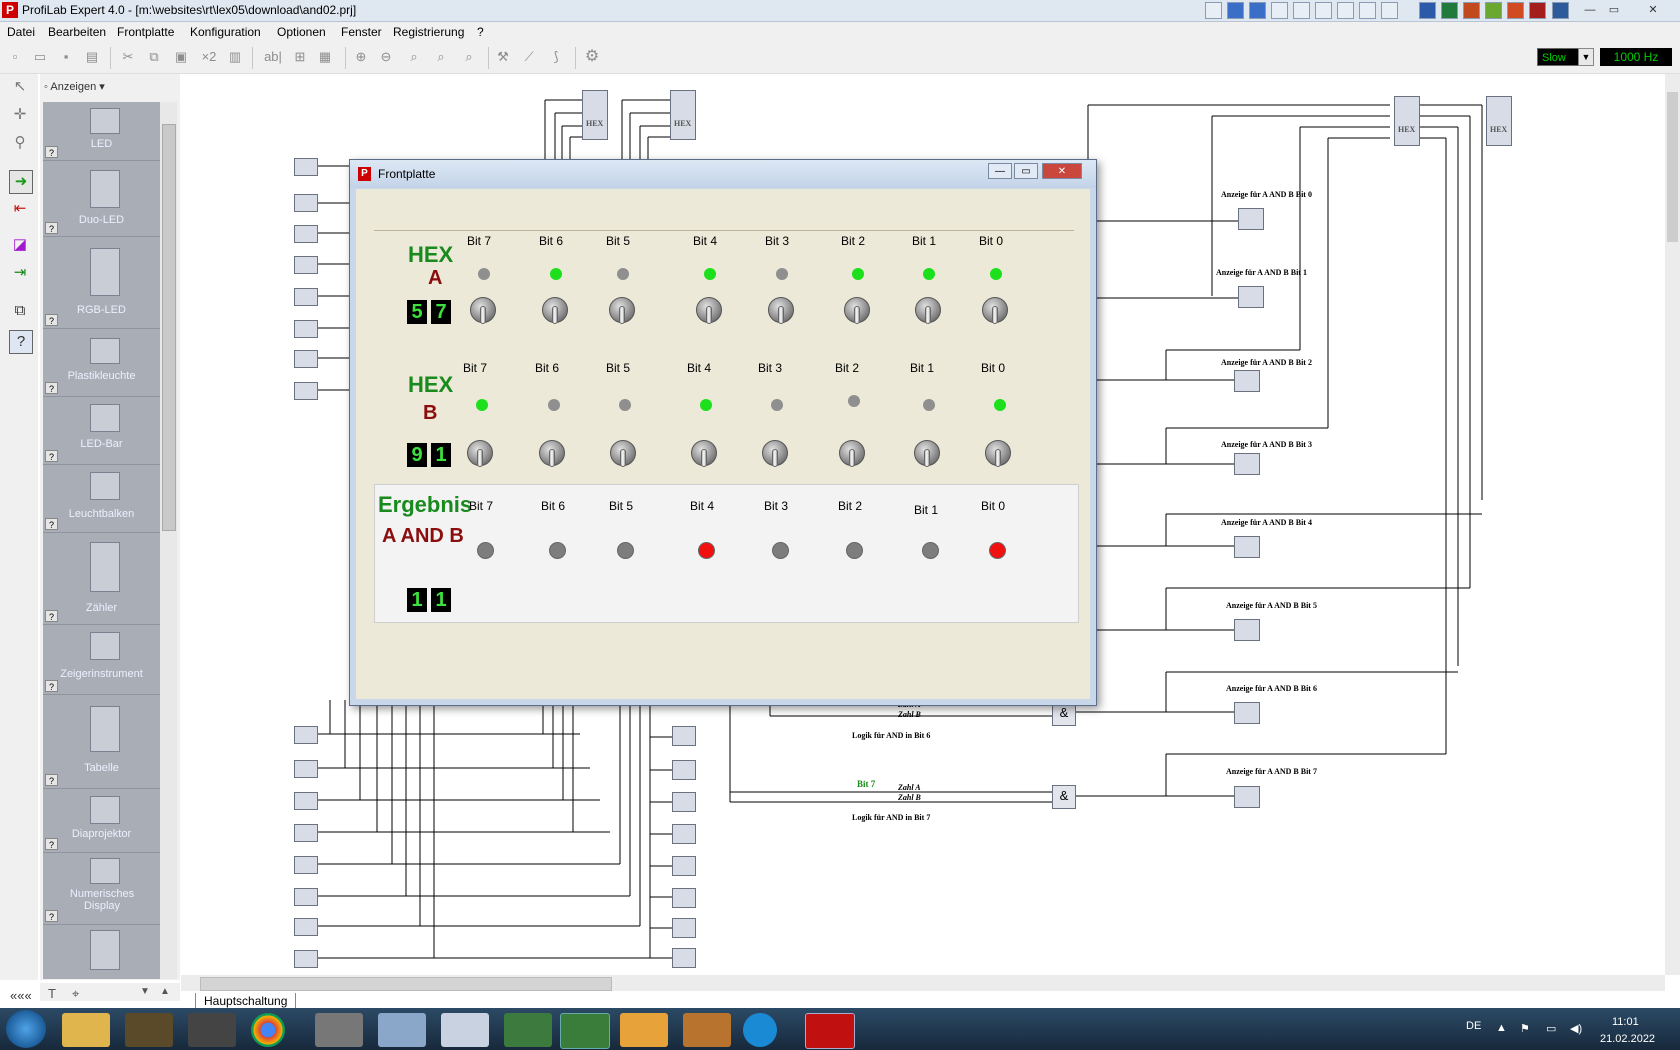 Image resolution: width=1680 pixels, height=1050 pixels. Describe the element at coordinates (1501, 1028) in the screenshot. I see `tray-expand-icon: ▲` at that location.